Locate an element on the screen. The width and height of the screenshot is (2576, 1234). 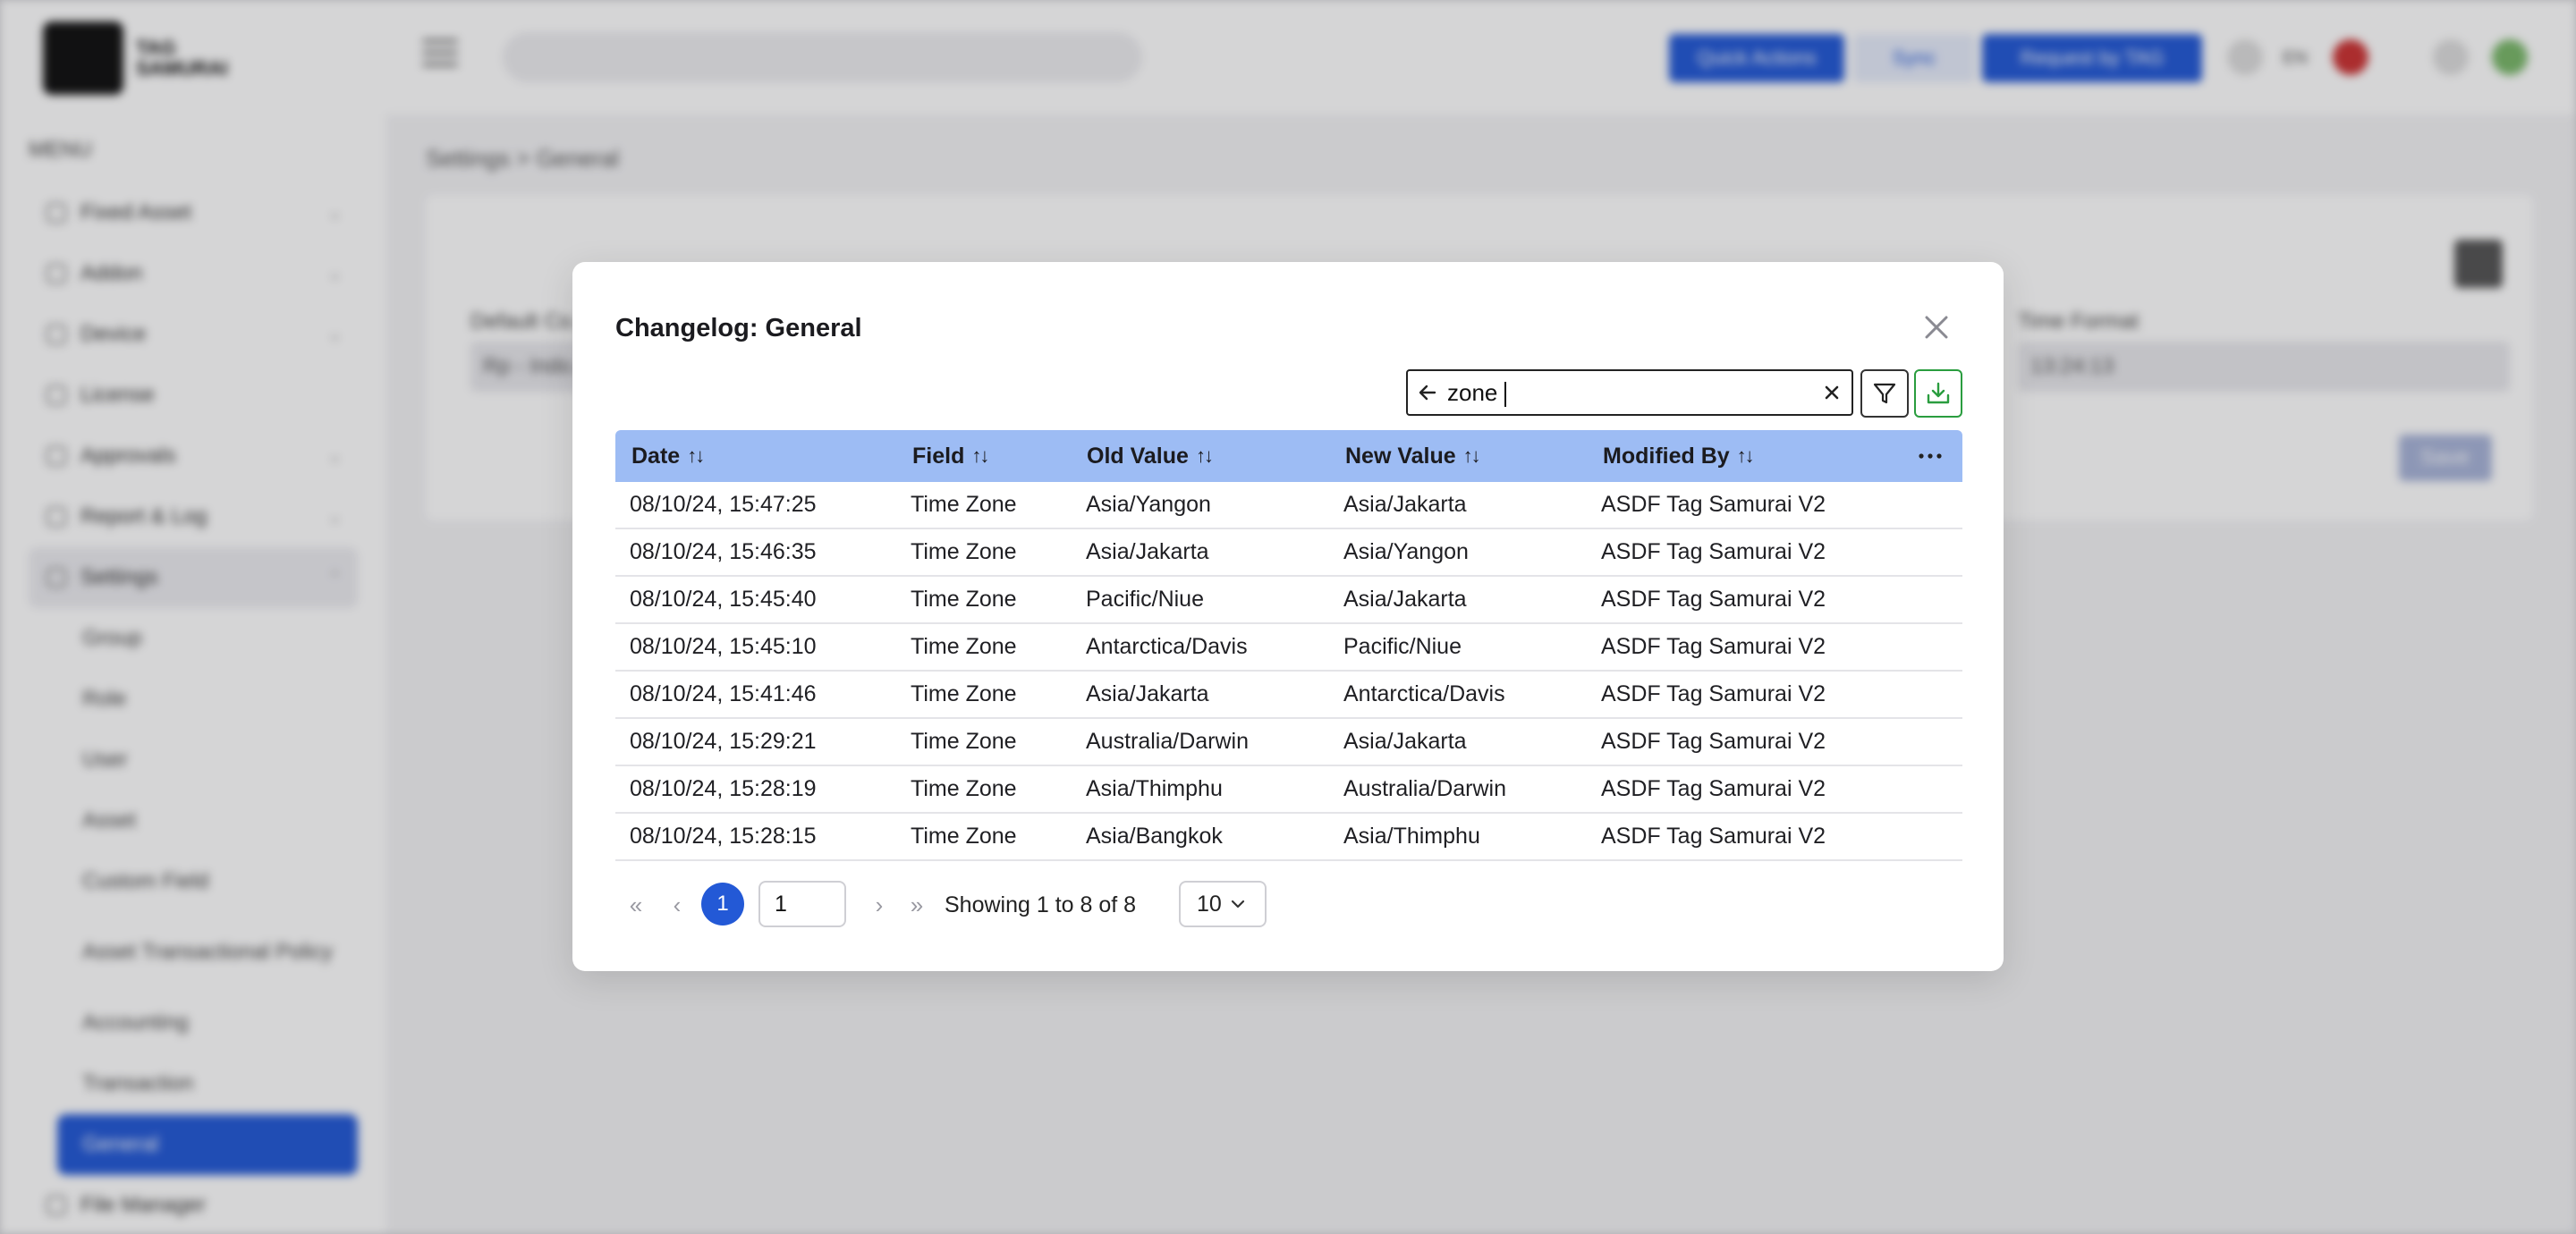
cell-new-value: Asia/Thimphu is located at coordinates (1411, 836).